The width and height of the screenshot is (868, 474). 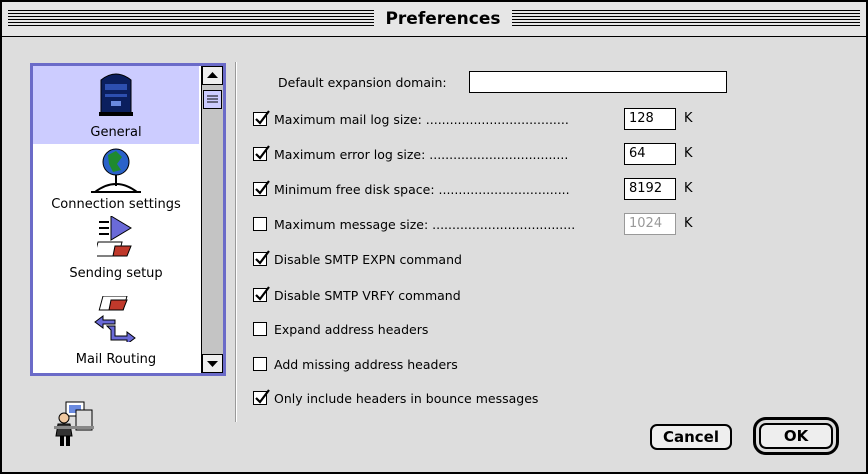 What do you see at coordinates (406, 398) in the screenshot?
I see `bounce-headers-label: Only include headers in bounce messages` at bounding box center [406, 398].